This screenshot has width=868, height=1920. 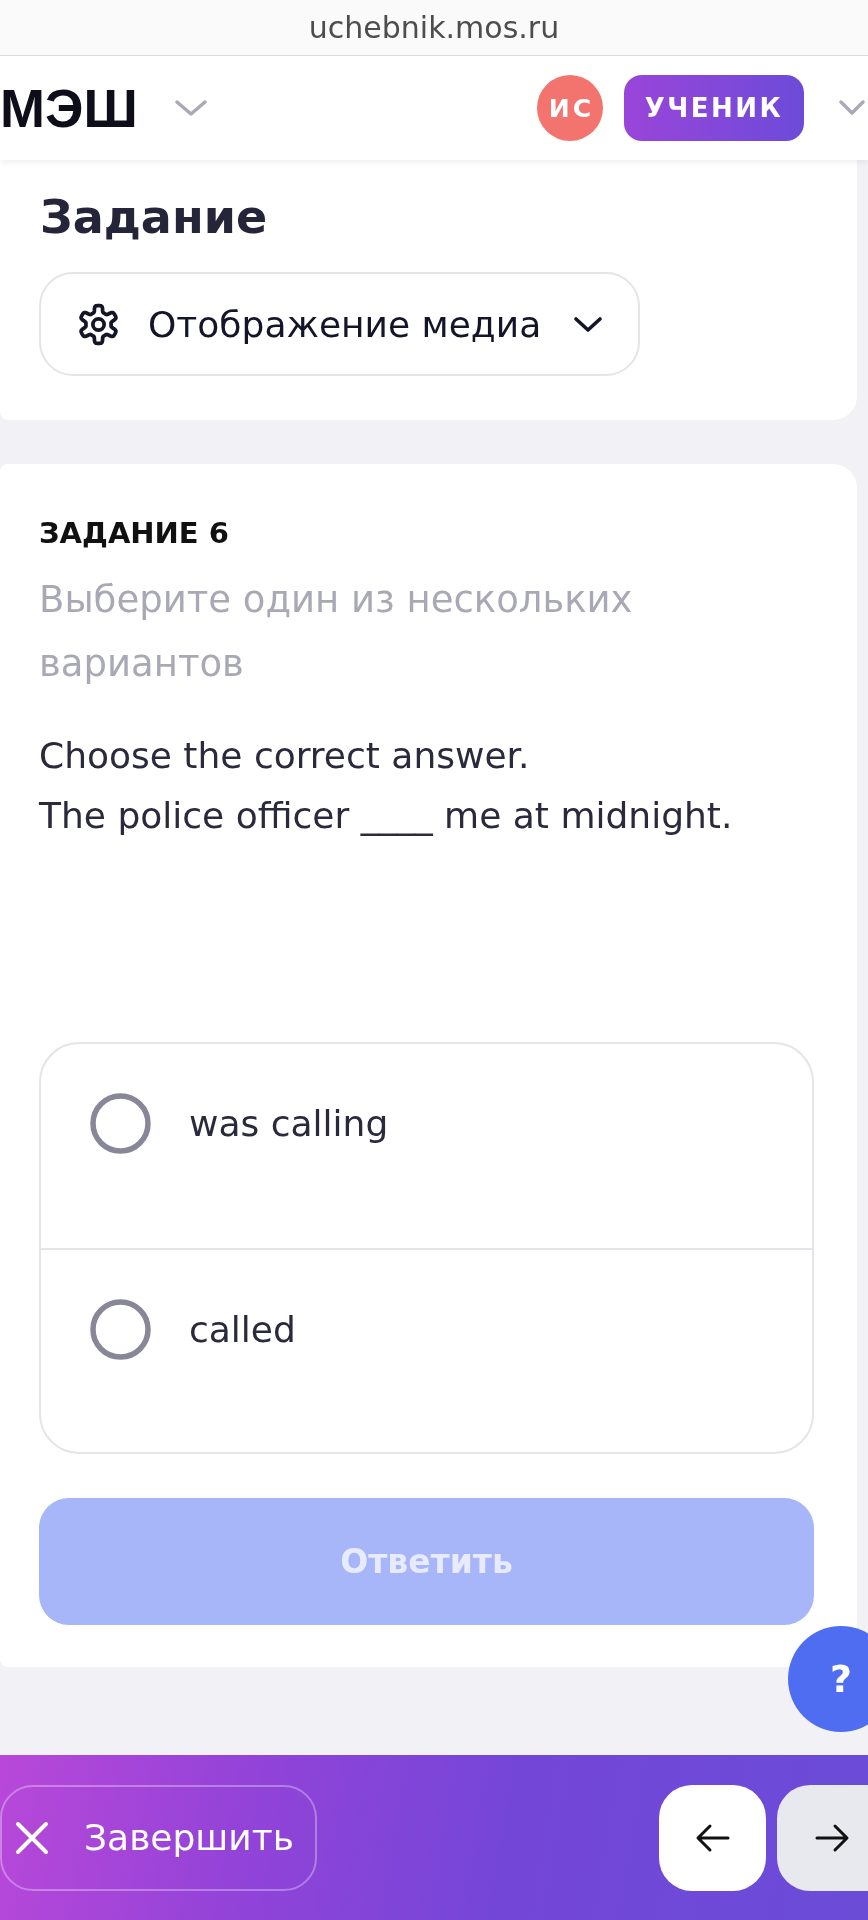 I want to click on answer-option: called, so click(x=426, y=1350).